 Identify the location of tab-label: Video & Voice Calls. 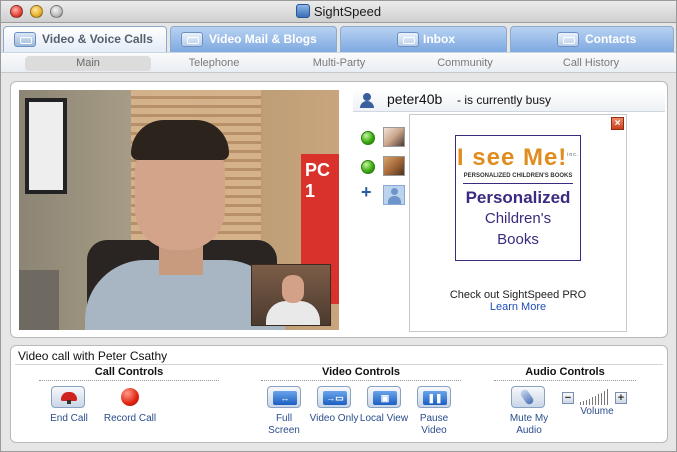
(97, 39).